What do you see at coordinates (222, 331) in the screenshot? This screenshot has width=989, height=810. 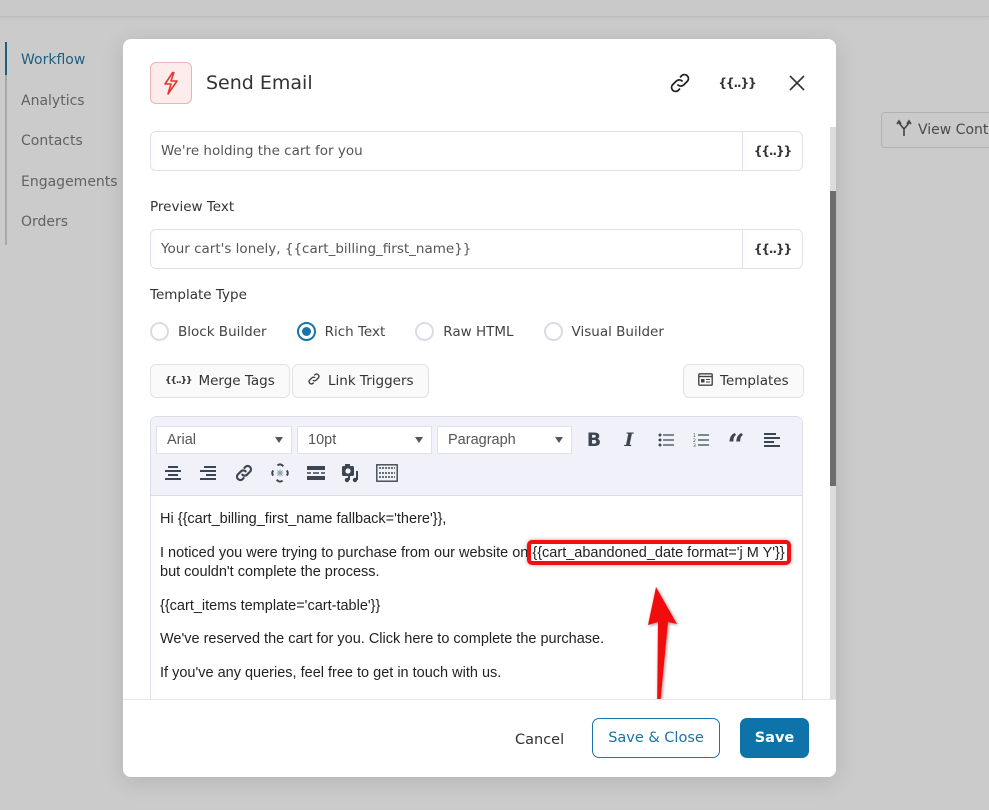 I see `radio-label: Block Builder` at bounding box center [222, 331].